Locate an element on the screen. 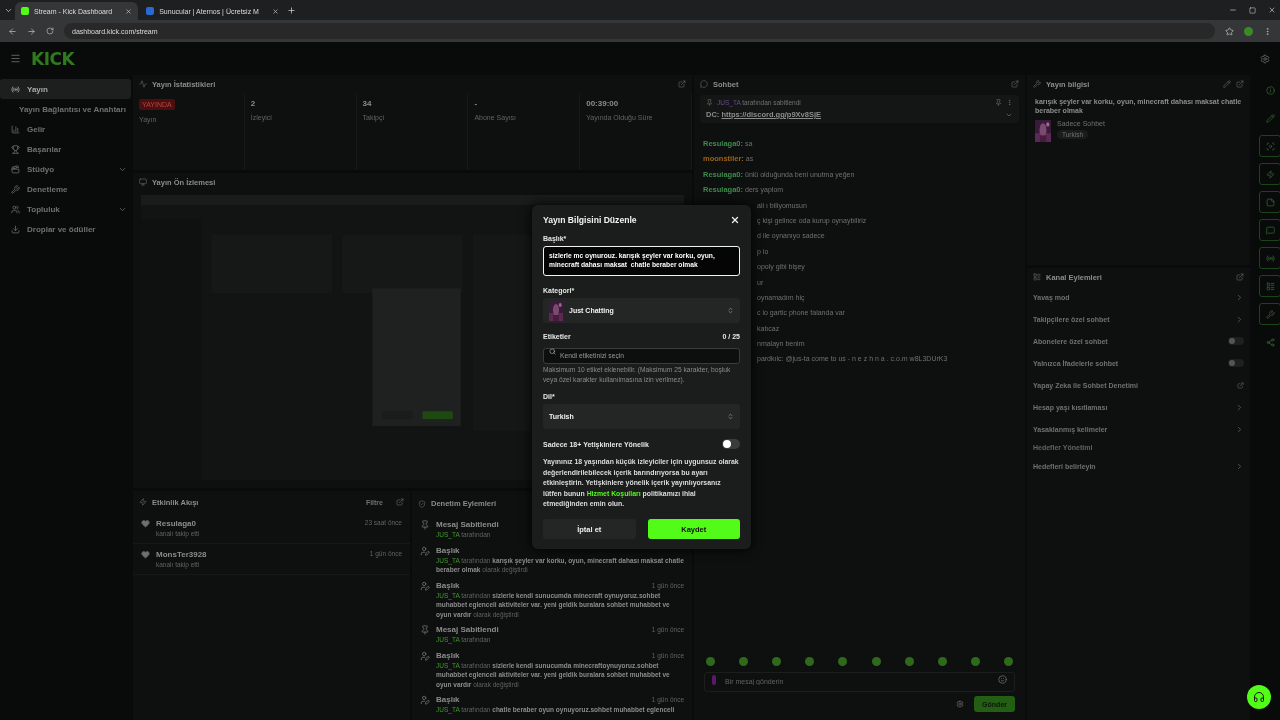 This screenshot has height=720, width=1280. new-tab-icon is located at coordinates (291, 10).